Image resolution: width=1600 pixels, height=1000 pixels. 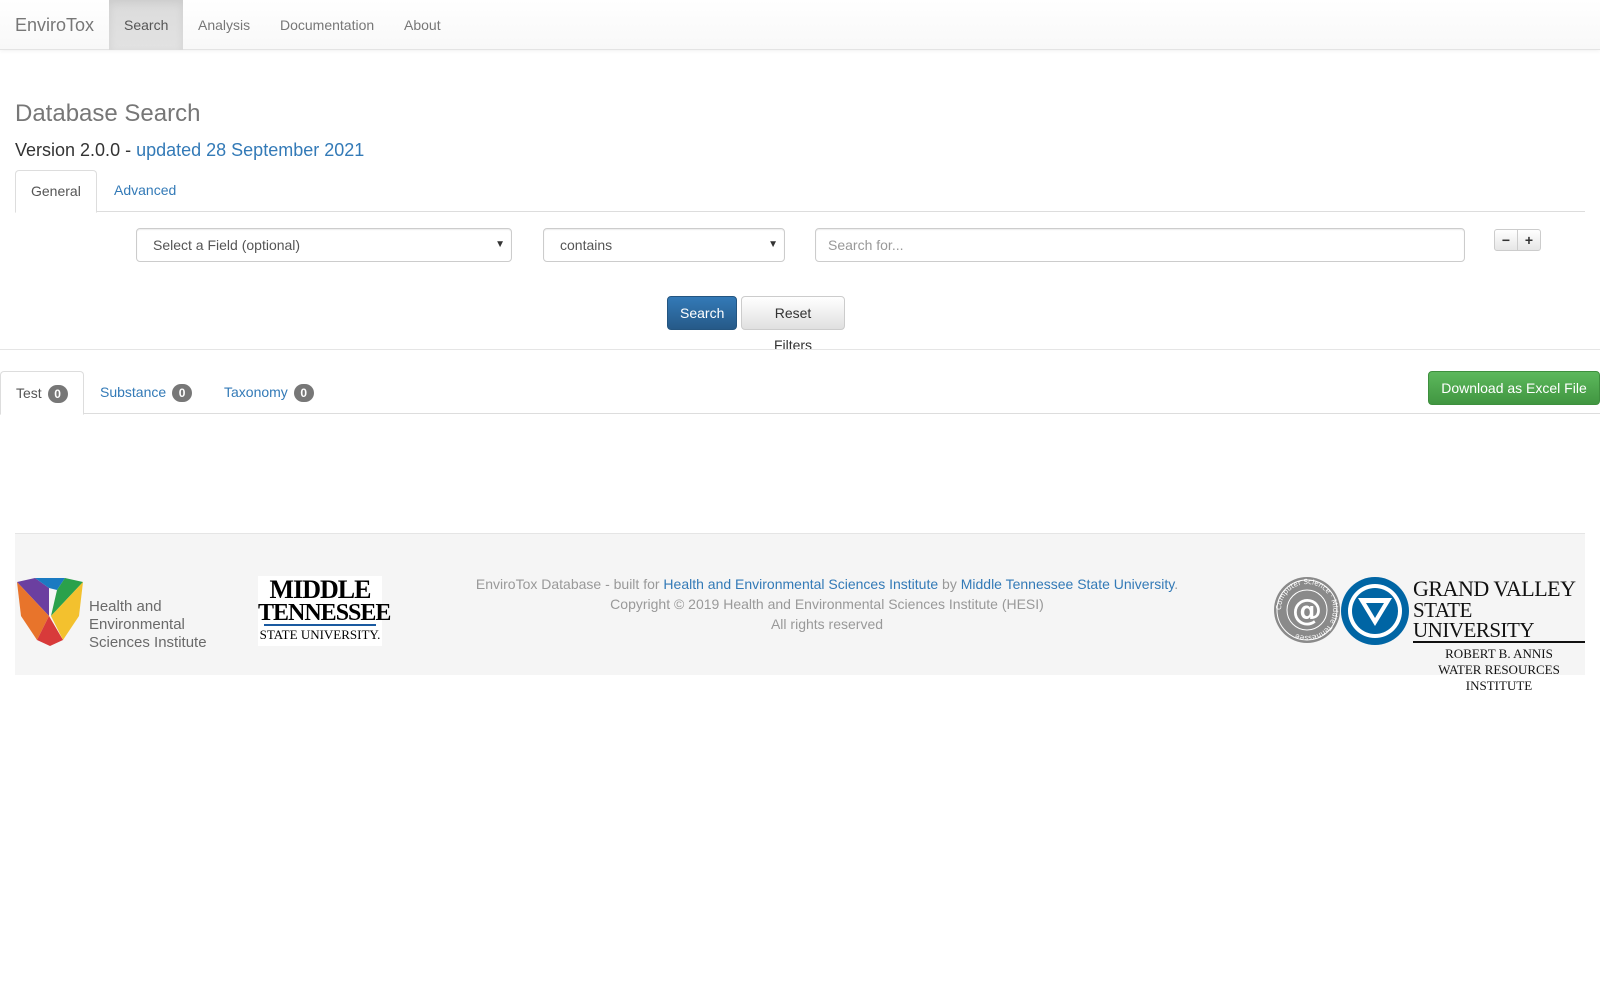 What do you see at coordinates (949, 584) in the screenshot?
I see `footer-by: by` at bounding box center [949, 584].